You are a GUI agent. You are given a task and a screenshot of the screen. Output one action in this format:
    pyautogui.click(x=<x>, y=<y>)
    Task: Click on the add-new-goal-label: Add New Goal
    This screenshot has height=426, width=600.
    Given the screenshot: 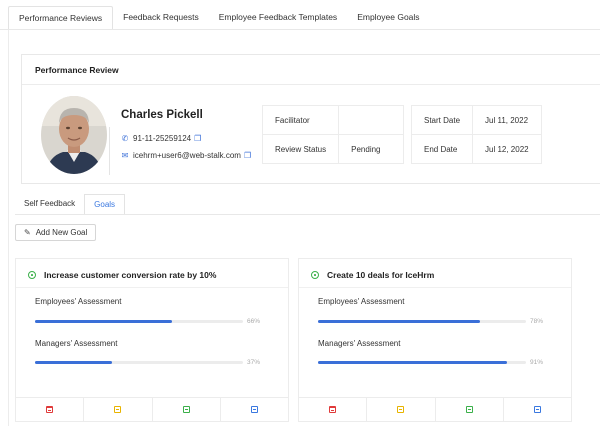 What is the action you would take?
    pyautogui.click(x=61, y=232)
    